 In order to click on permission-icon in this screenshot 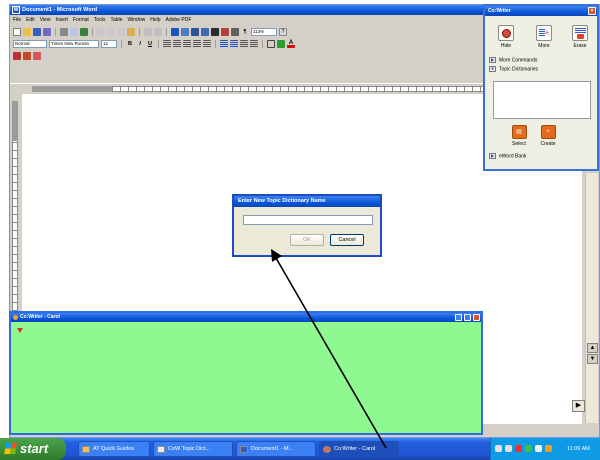, I will do `click(47, 31)`.